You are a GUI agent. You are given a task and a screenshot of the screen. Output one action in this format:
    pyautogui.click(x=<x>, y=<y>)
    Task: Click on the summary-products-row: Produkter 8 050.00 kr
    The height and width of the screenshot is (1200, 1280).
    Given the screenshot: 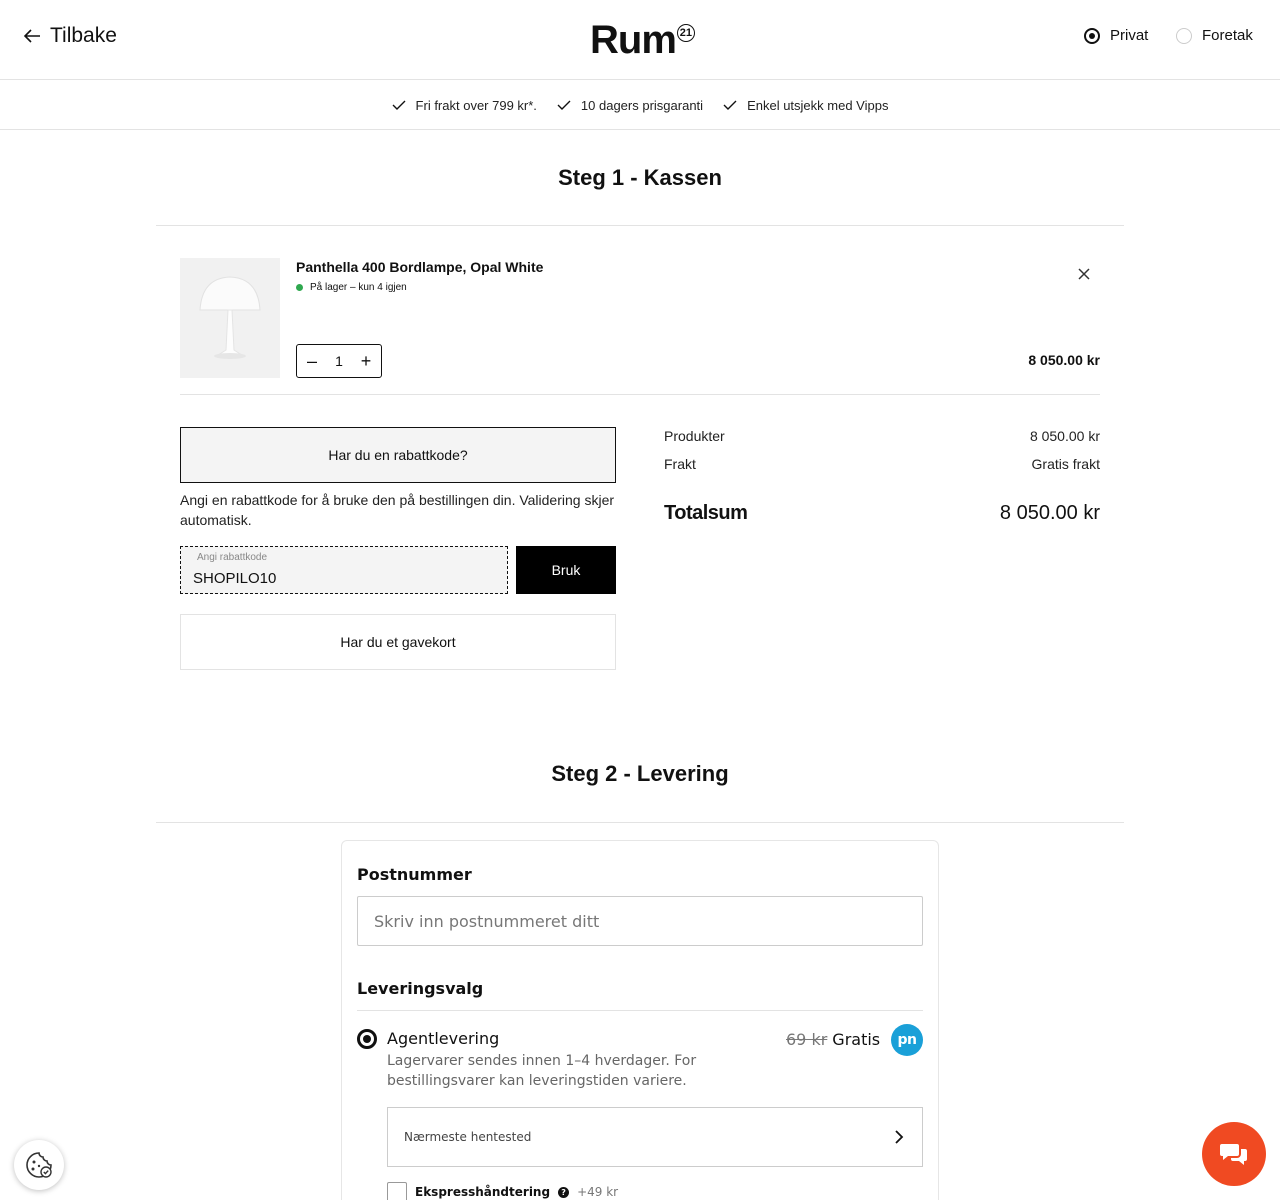 What is the action you would take?
    pyautogui.click(x=882, y=436)
    